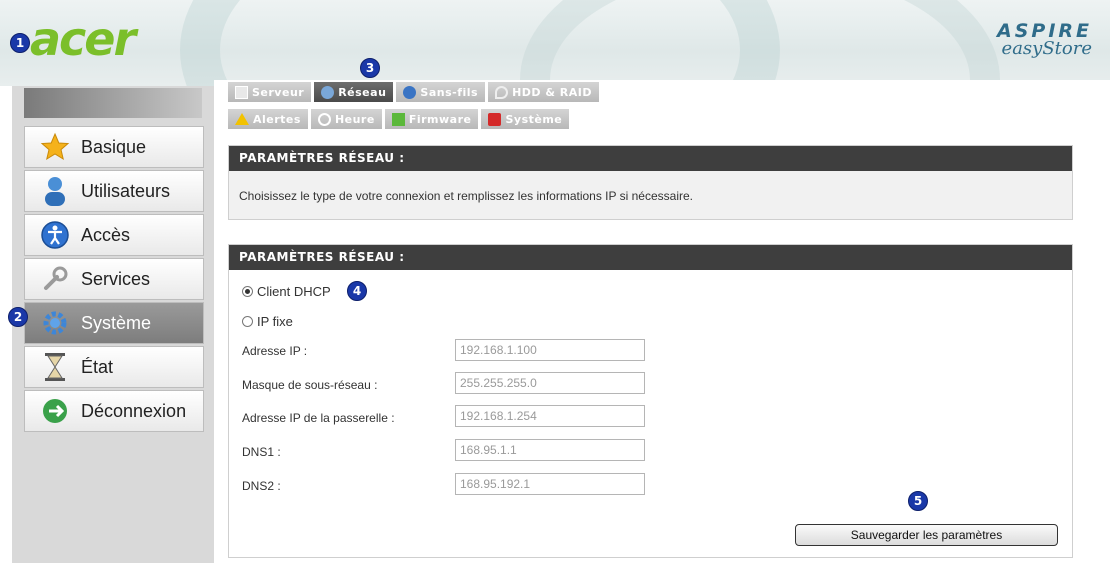  I want to click on hourglass-icon, so click(55, 367).